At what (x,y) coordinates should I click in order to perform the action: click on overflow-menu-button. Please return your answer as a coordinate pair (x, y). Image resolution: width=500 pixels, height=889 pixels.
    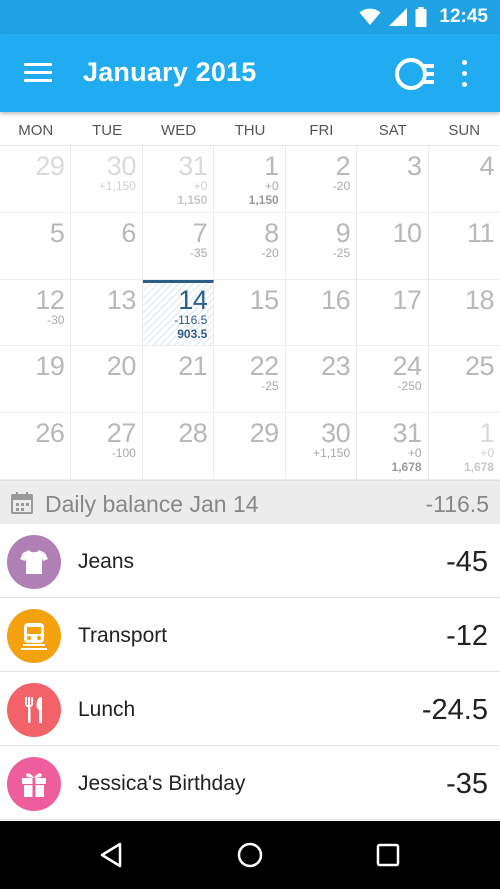
    Looking at the image, I should click on (464, 74).